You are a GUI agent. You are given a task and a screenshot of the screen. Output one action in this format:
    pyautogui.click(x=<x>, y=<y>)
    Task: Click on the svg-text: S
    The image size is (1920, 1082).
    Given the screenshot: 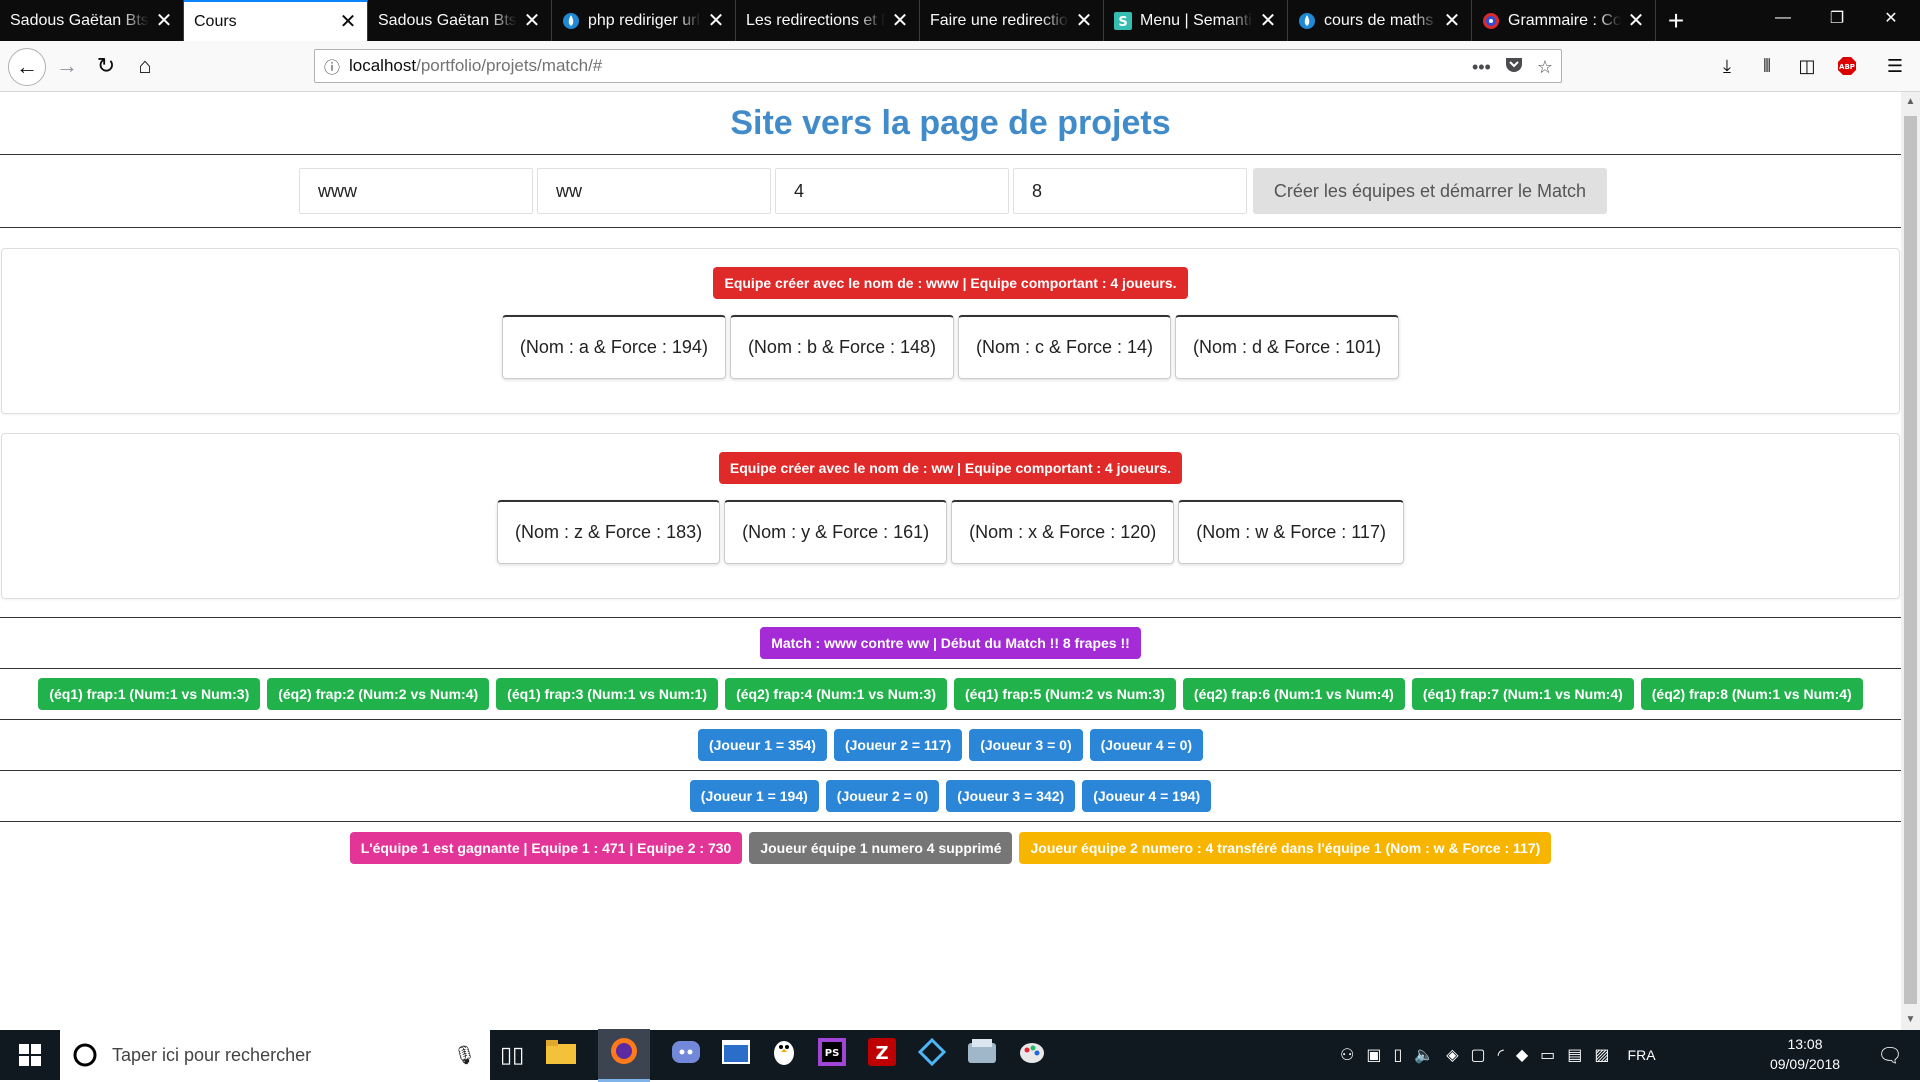 What is the action you would take?
    pyautogui.click(x=1122, y=22)
    